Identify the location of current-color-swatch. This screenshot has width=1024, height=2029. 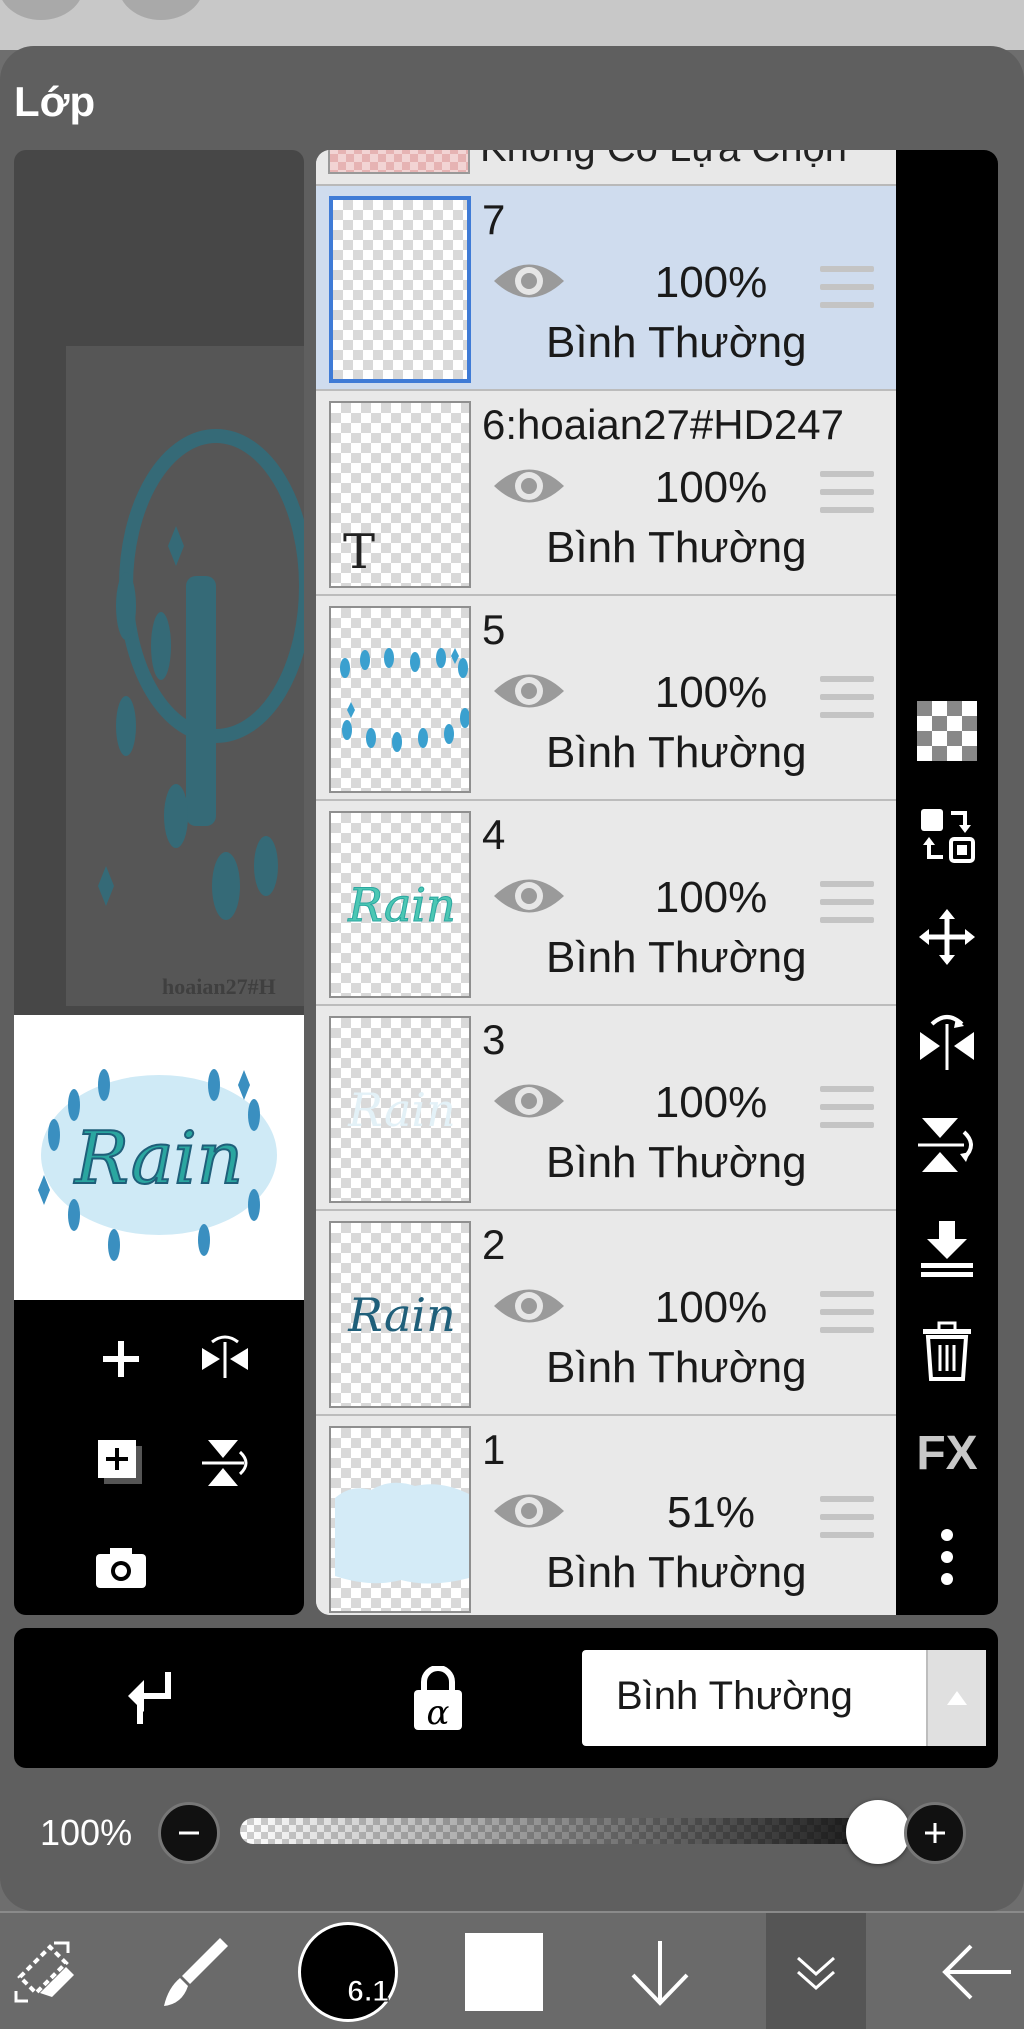
(504, 1972).